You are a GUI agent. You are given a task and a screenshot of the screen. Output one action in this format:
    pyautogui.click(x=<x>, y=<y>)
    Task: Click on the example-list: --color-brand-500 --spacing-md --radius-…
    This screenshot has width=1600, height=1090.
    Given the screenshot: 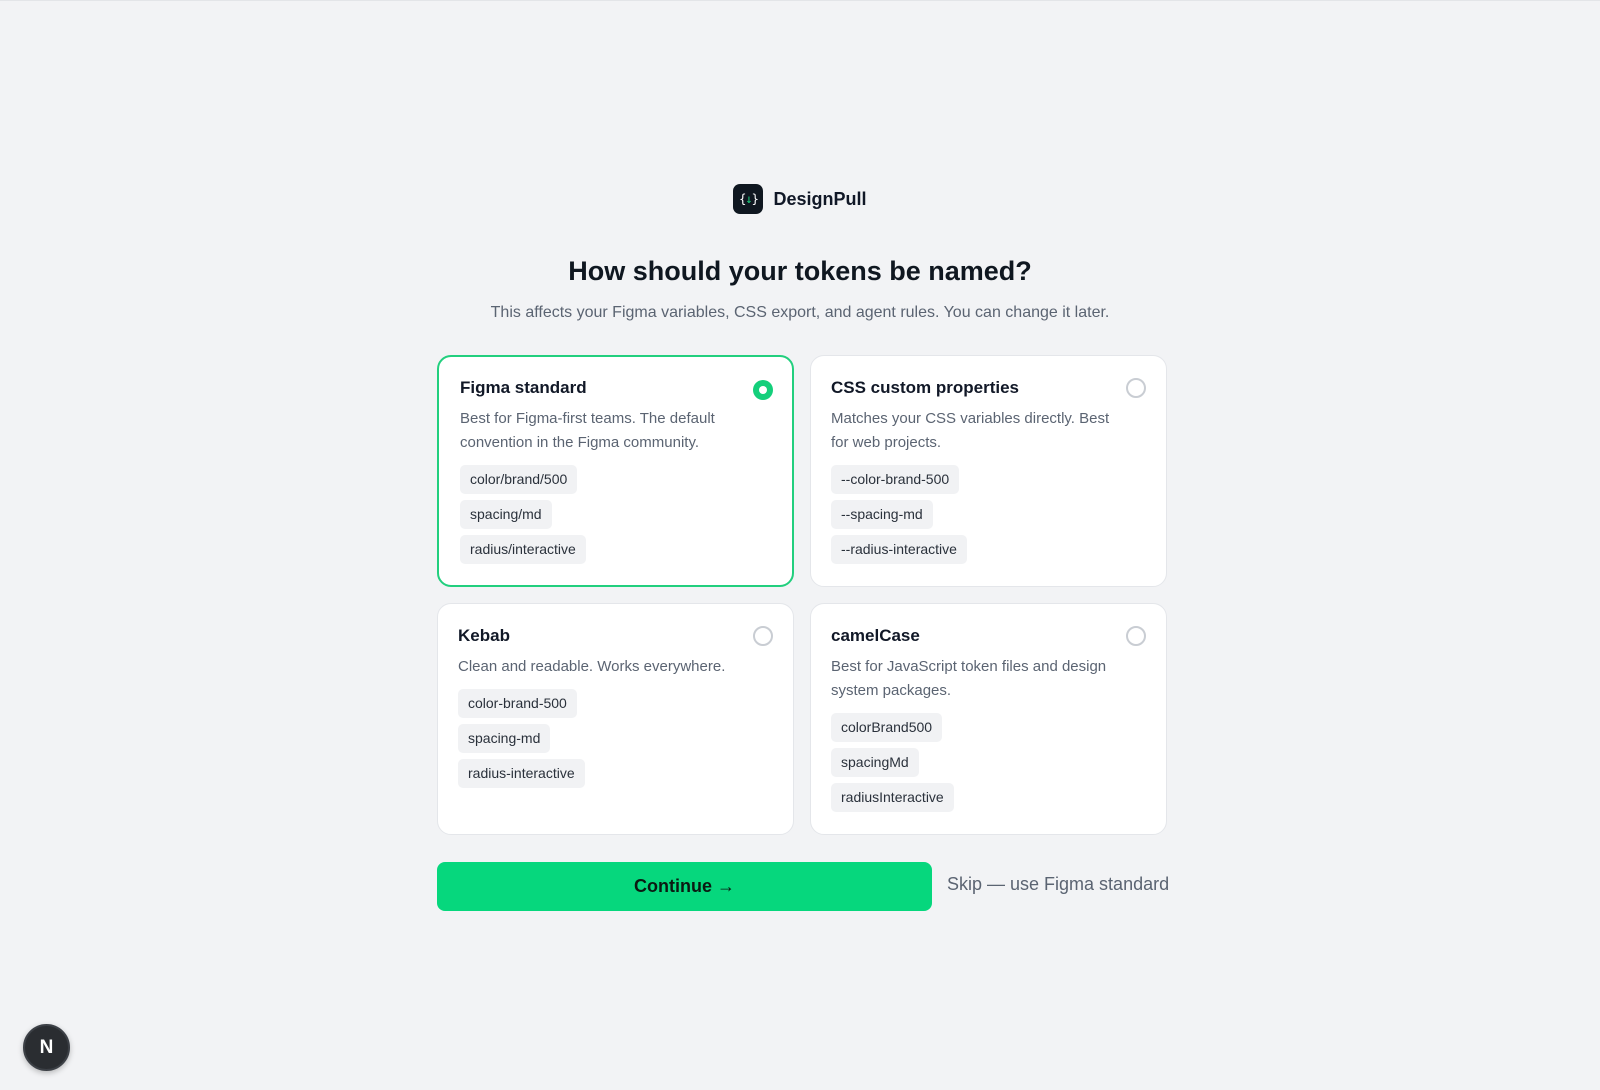 What is the action you would take?
    pyautogui.click(x=988, y=514)
    